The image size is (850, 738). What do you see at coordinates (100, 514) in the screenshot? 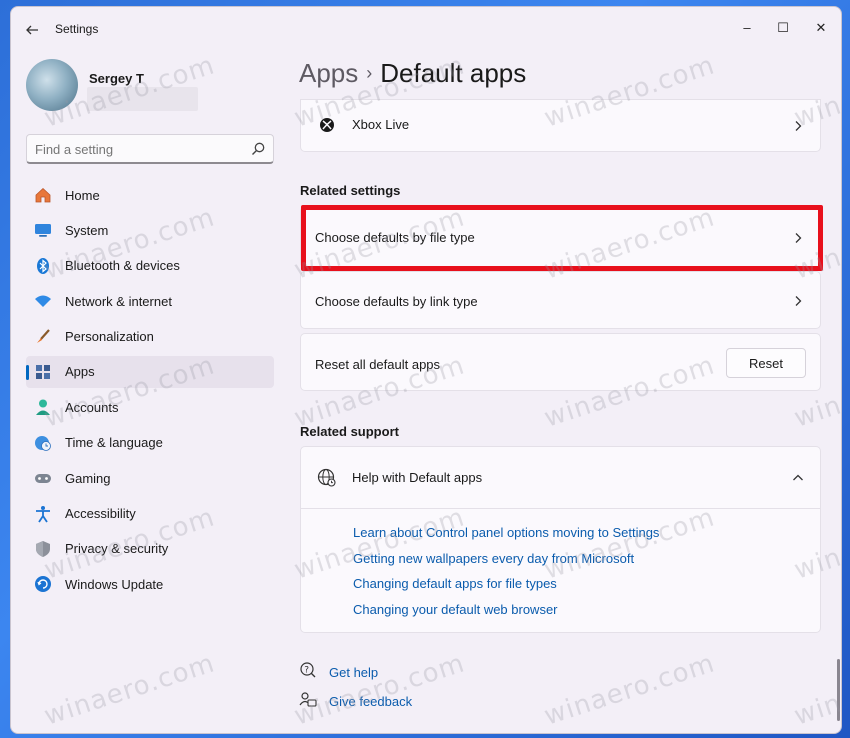
I see `sidebar-item-label: Accessibility` at bounding box center [100, 514].